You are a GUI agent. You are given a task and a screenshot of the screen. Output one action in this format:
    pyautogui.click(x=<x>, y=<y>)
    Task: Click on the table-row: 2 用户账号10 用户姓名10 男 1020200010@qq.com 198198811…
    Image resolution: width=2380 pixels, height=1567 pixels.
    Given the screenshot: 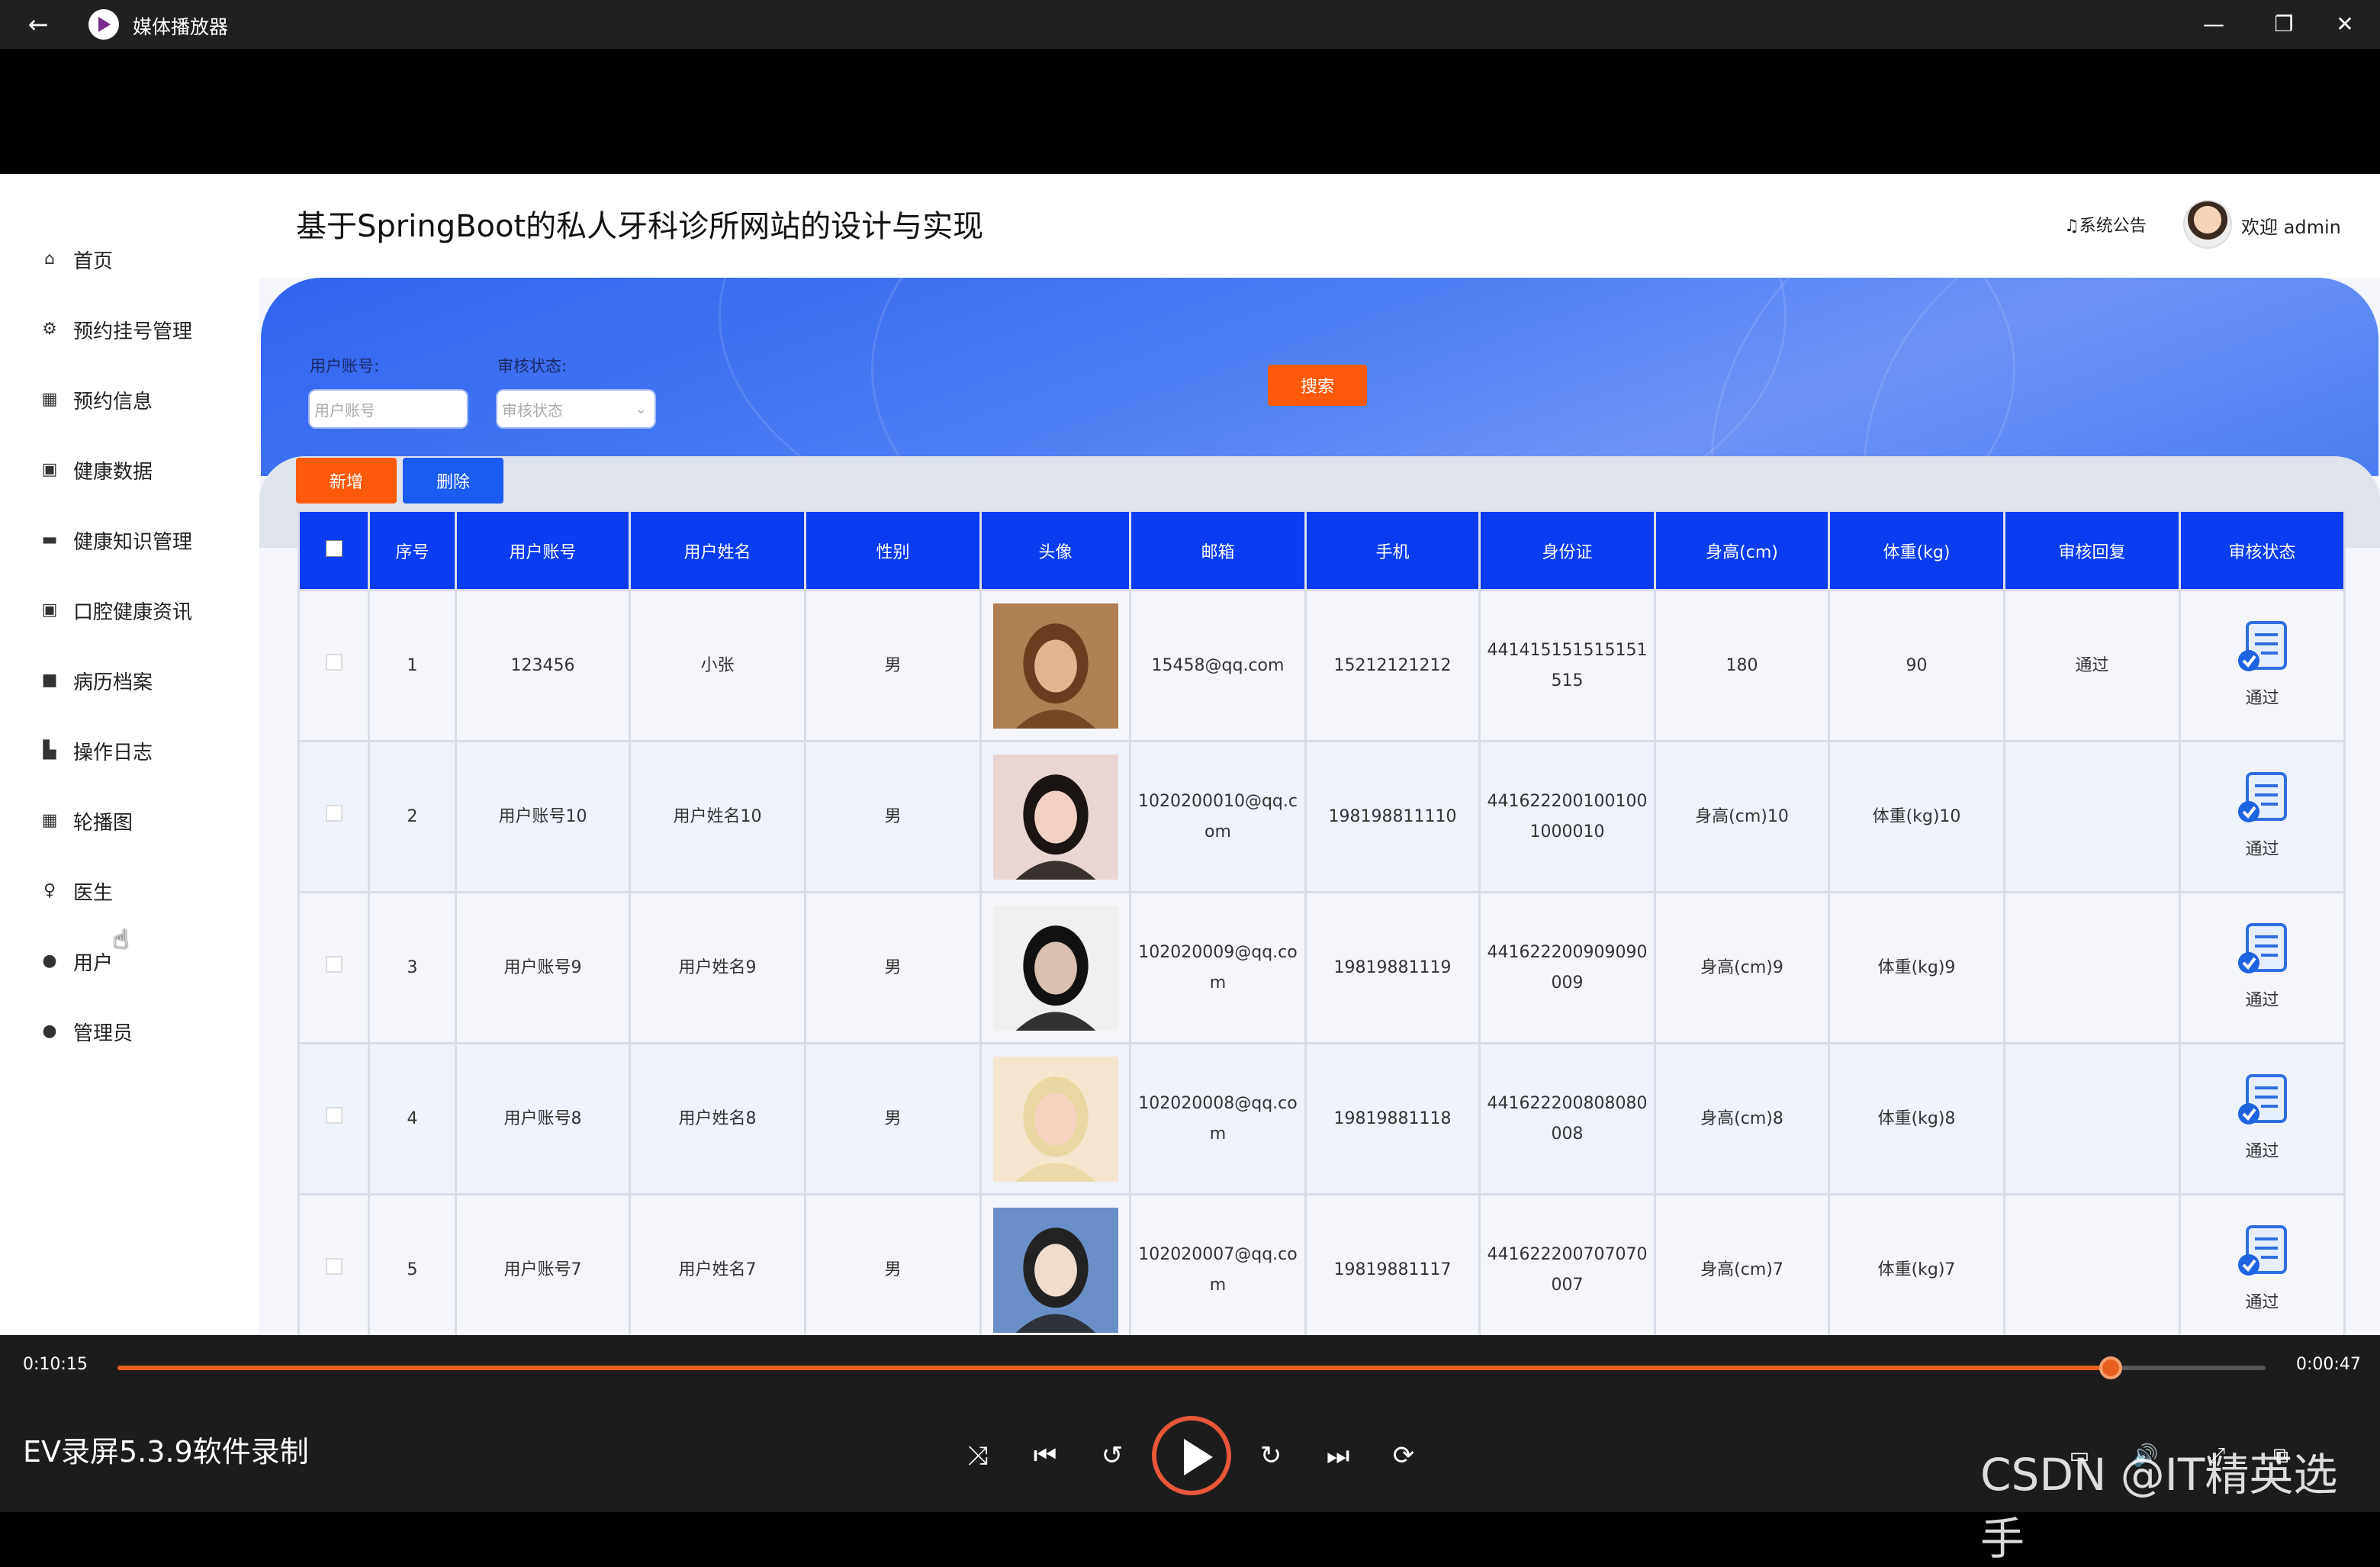 What is the action you would take?
    pyautogui.click(x=1322, y=816)
    